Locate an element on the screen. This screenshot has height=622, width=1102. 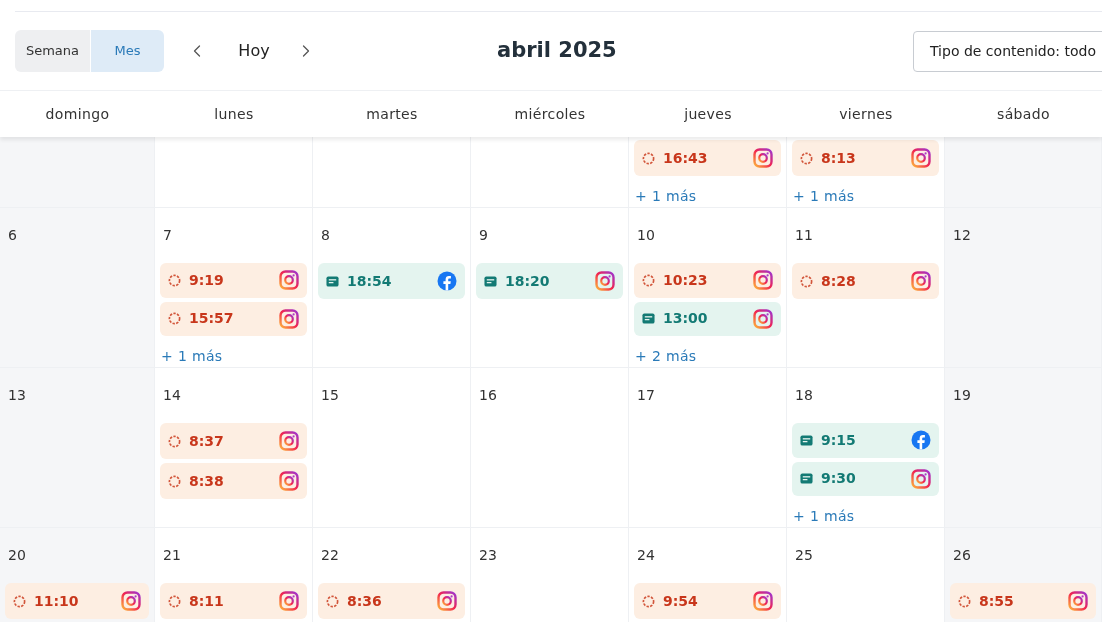
day-number: 7 is located at coordinates (167, 235).